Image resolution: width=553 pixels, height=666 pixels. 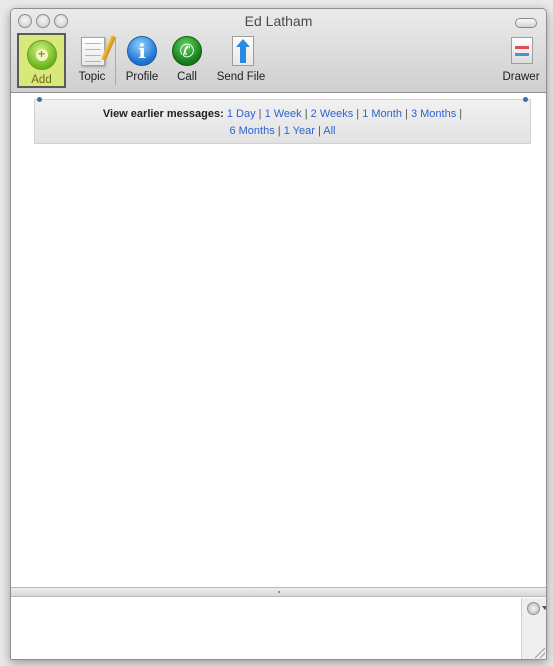 I want to click on add-contact-icon, so click(x=42, y=56).